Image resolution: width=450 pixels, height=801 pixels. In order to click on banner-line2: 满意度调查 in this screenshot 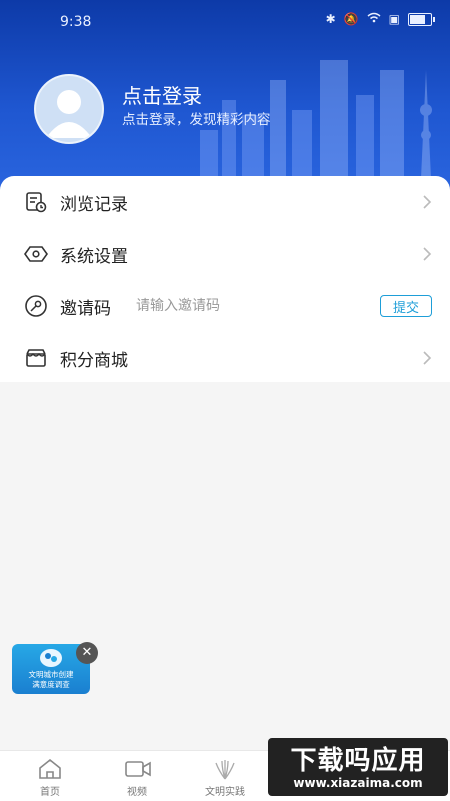, I will do `click(51, 684)`.